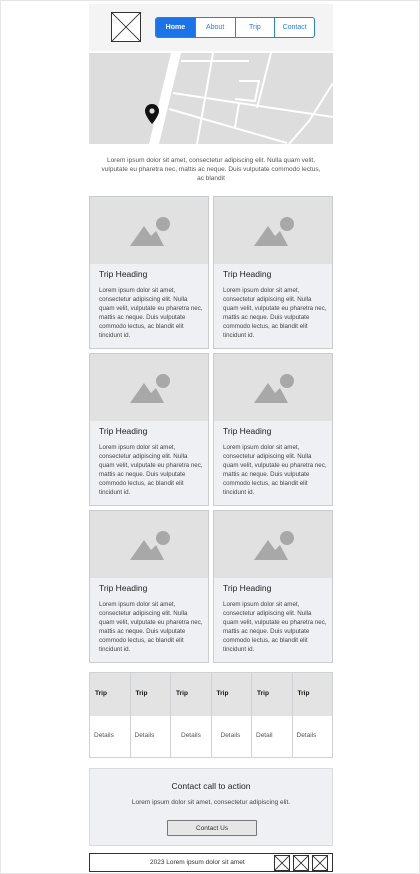 The height and width of the screenshot is (874, 420). I want to click on nav-home: Home, so click(175, 27).